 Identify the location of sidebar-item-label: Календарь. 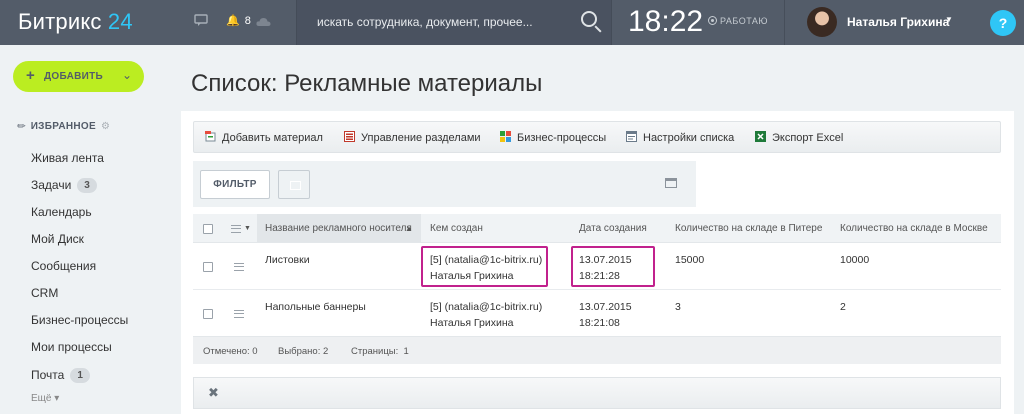
(61, 212).